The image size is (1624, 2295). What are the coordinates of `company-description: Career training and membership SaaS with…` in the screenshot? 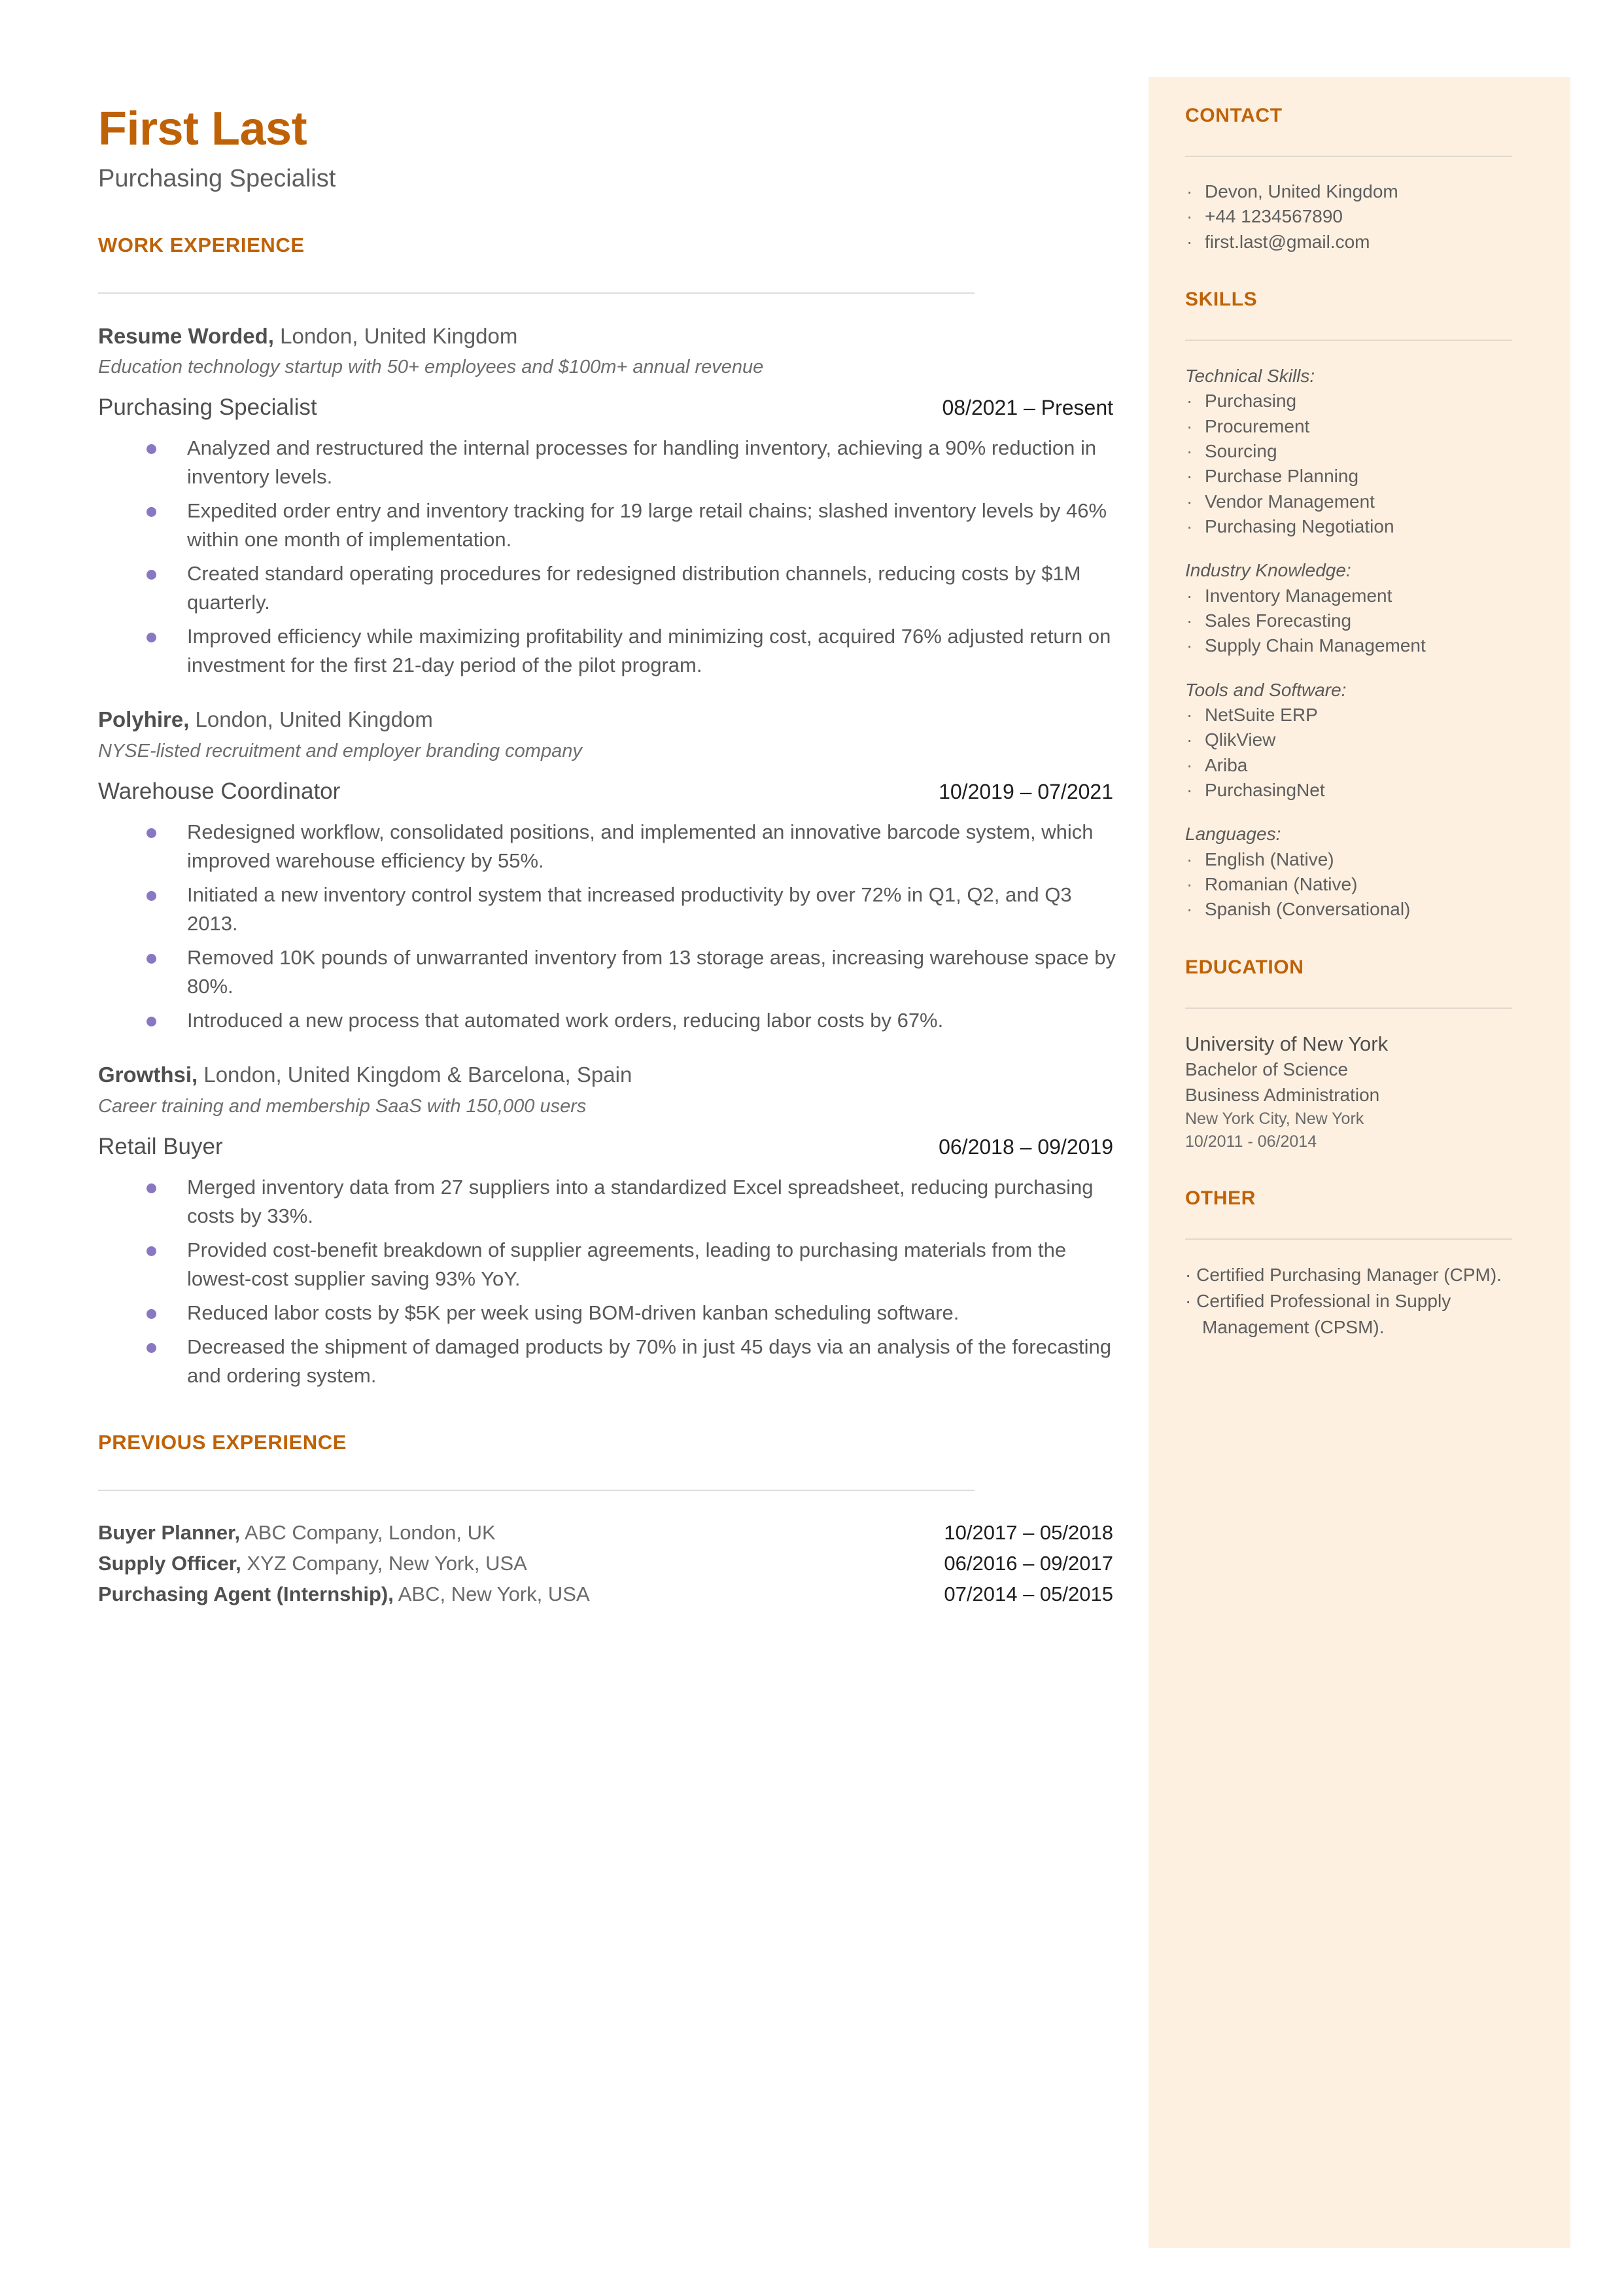 It's located at (342, 1106).